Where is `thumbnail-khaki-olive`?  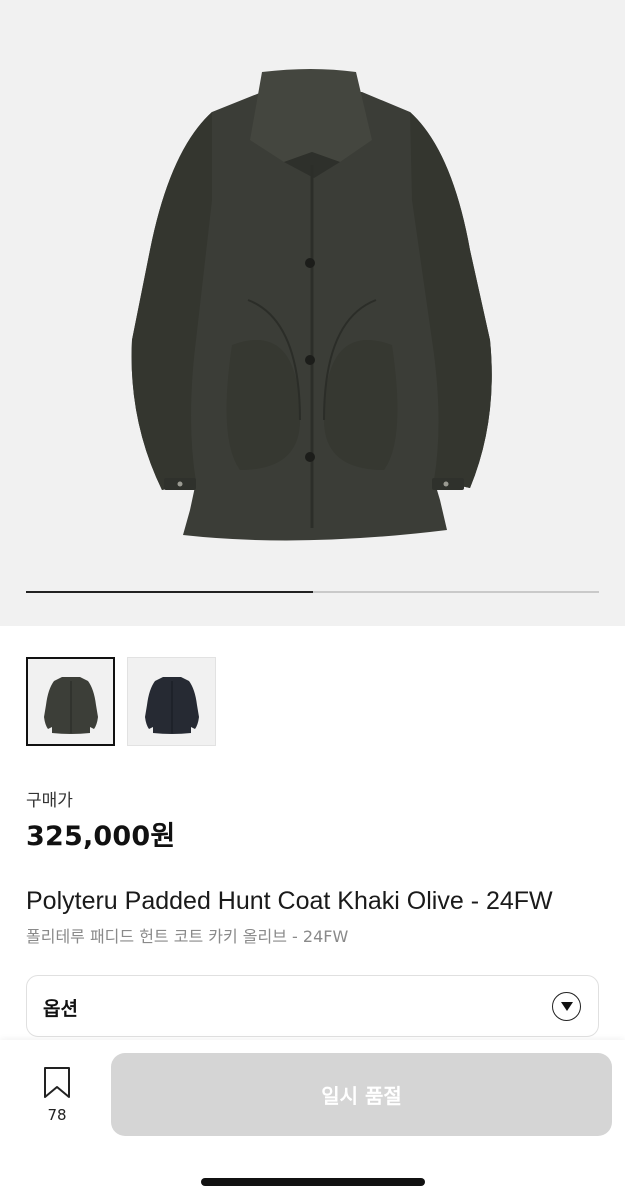 thumbnail-khaki-olive is located at coordinates (70, 701).